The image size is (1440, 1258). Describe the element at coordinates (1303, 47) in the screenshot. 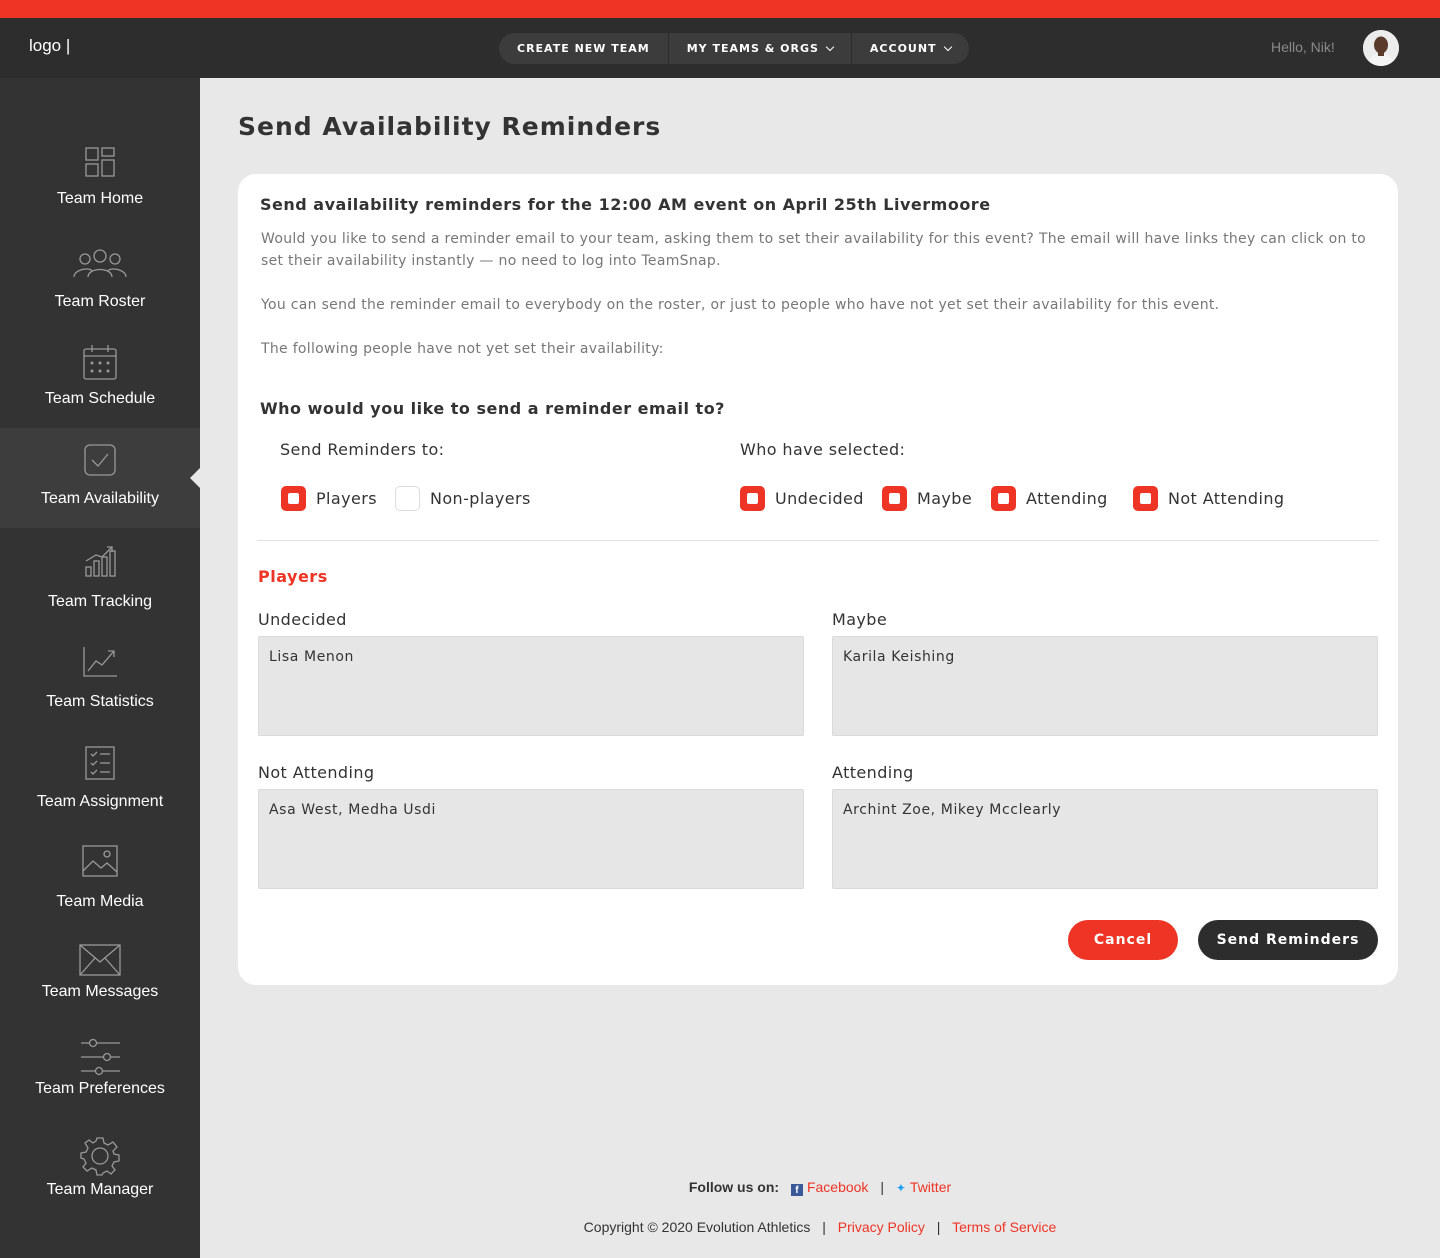

I see `greeting: Hello, Nik!` at that location.